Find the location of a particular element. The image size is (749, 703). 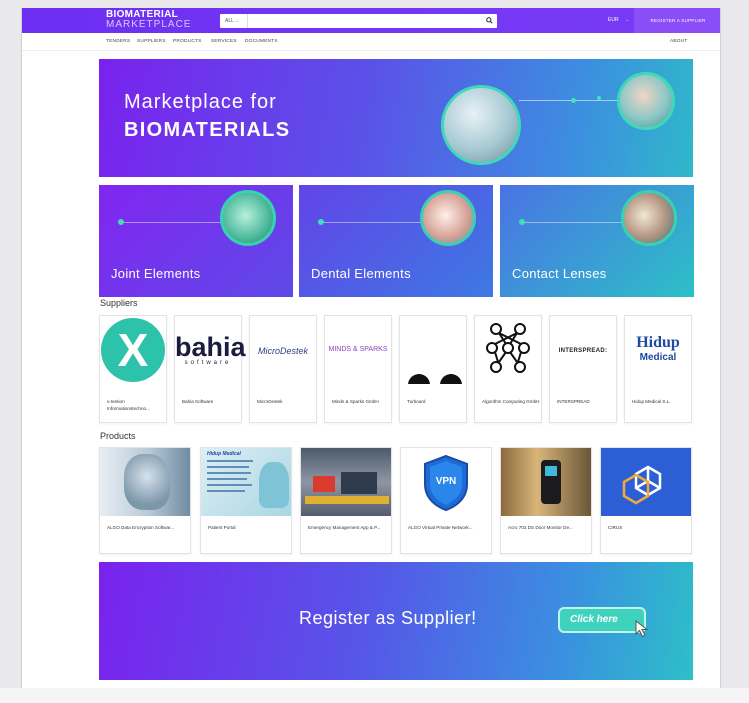

cursor-icon is located at coordinates (642, 629).